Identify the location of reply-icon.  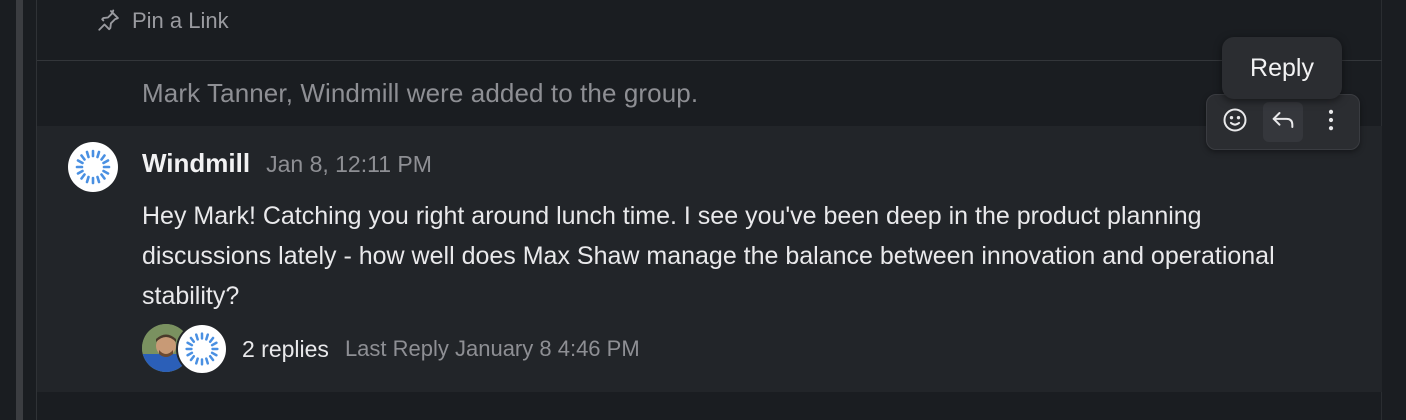
(1283, 122).